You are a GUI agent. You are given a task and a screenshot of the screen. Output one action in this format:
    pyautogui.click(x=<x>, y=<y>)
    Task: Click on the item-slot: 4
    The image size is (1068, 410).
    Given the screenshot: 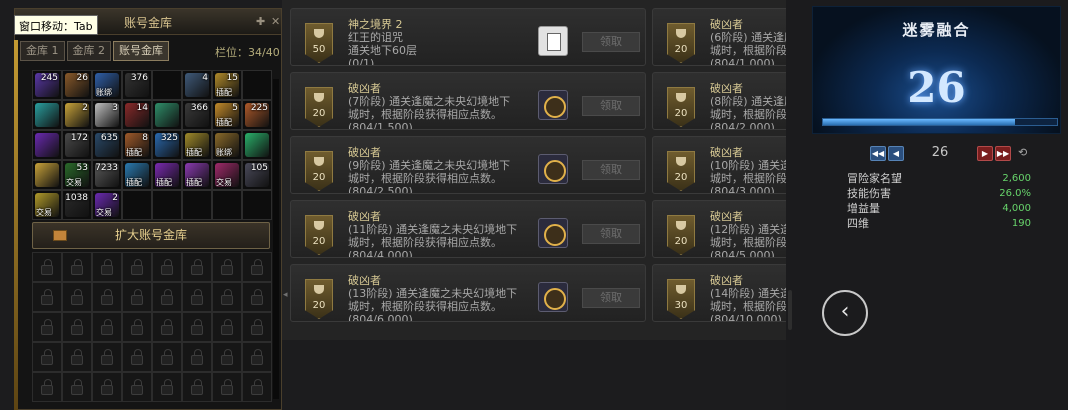 What is the action you would take?
    pyautogui.click(x=197, y=85)
    